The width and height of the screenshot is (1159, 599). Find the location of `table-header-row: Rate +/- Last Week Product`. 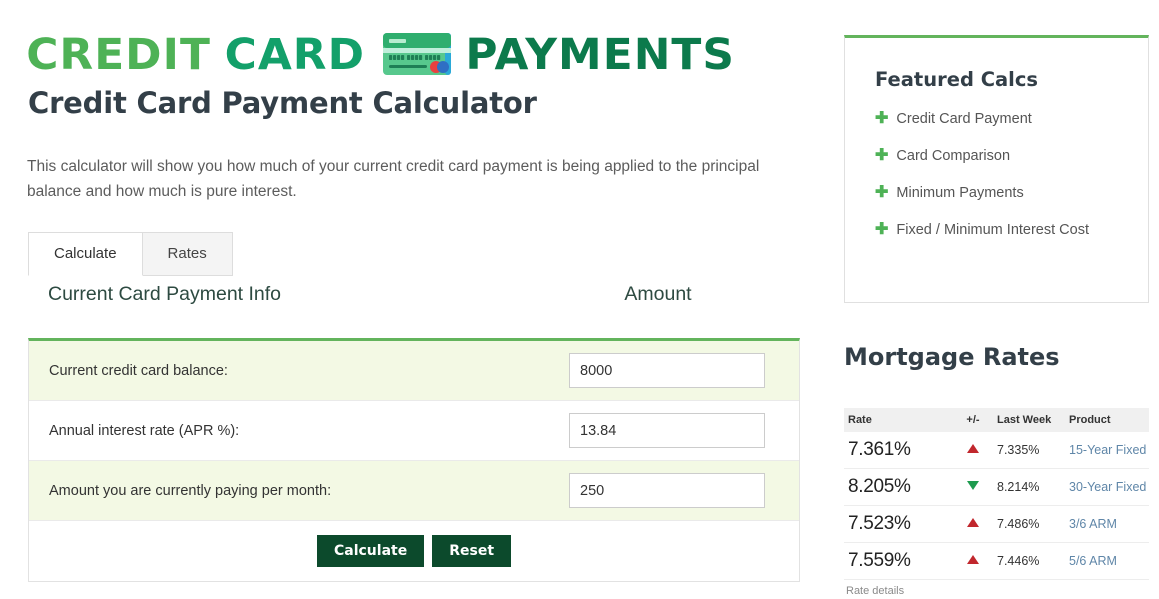

table-header-row: Rate +/- Last Week Product is located at coordinates (996, 420).